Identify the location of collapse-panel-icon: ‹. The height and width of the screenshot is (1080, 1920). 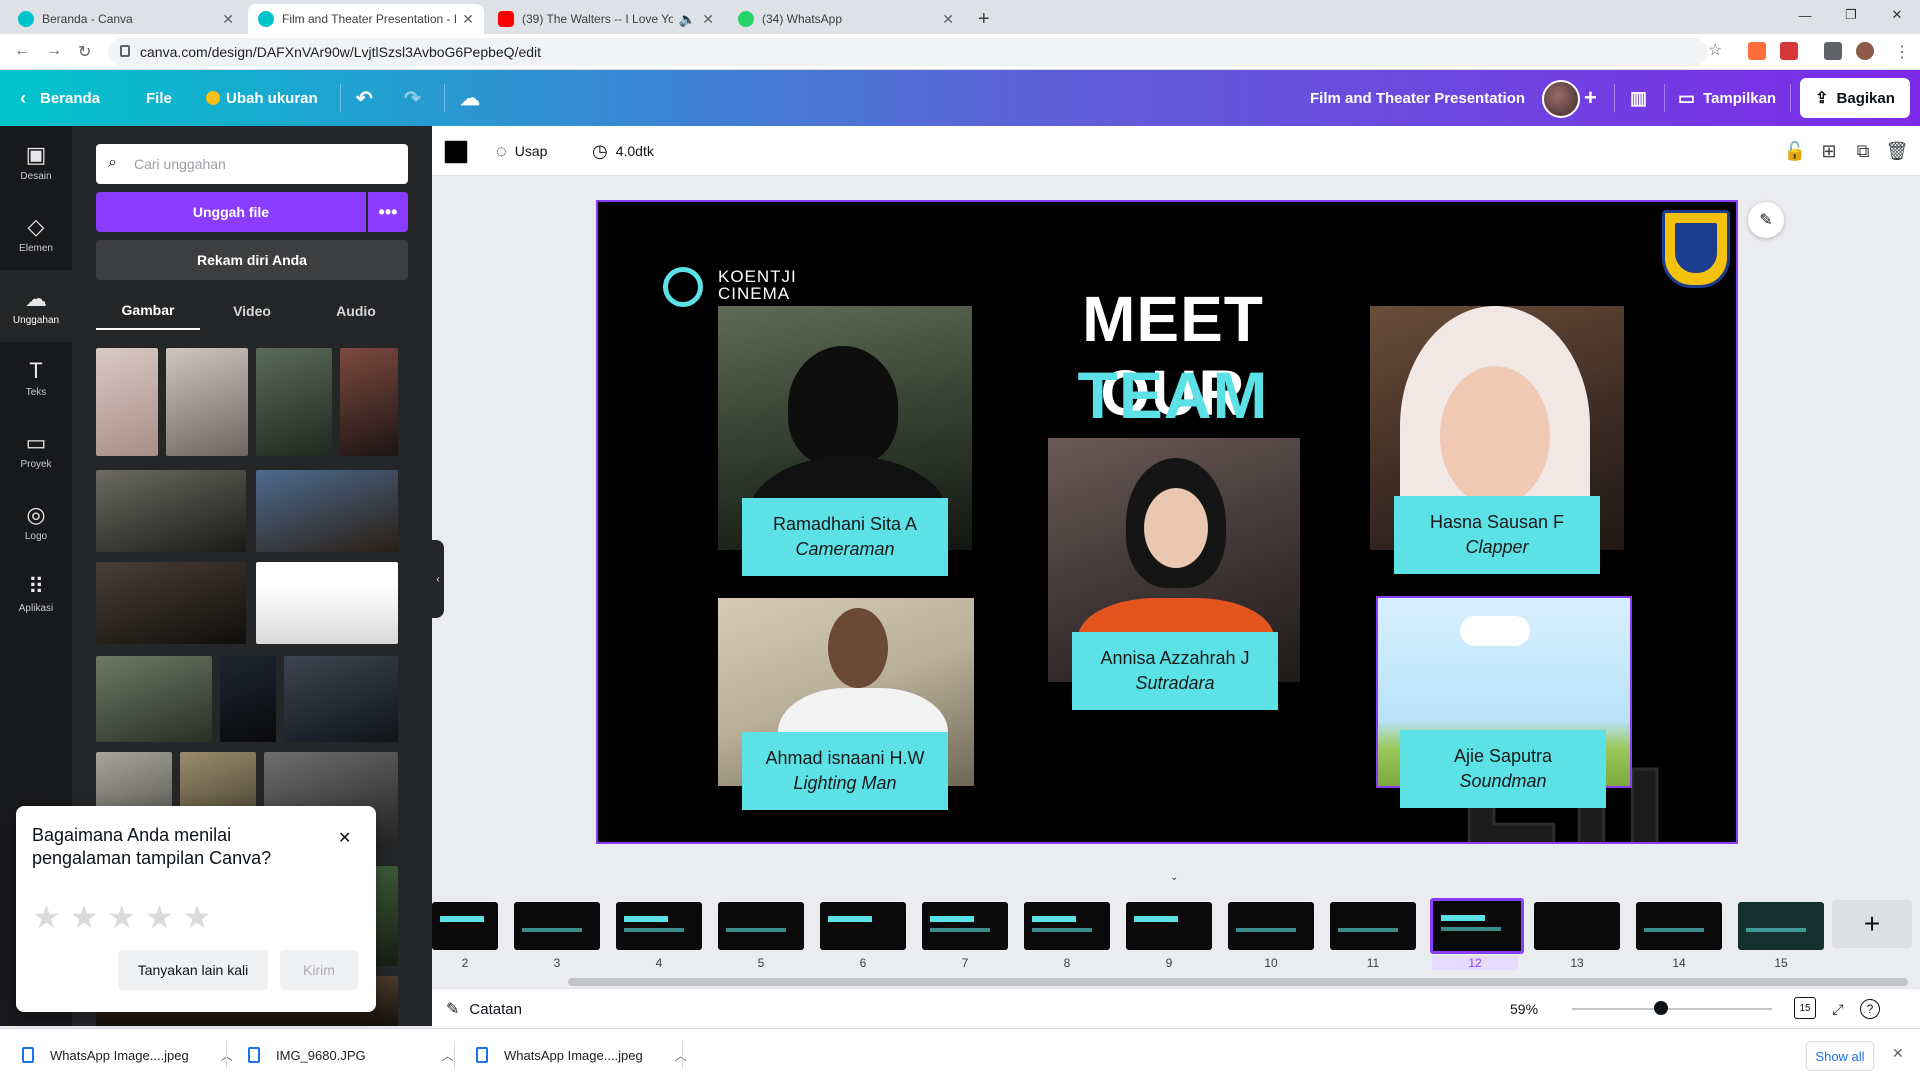
(438, 579).